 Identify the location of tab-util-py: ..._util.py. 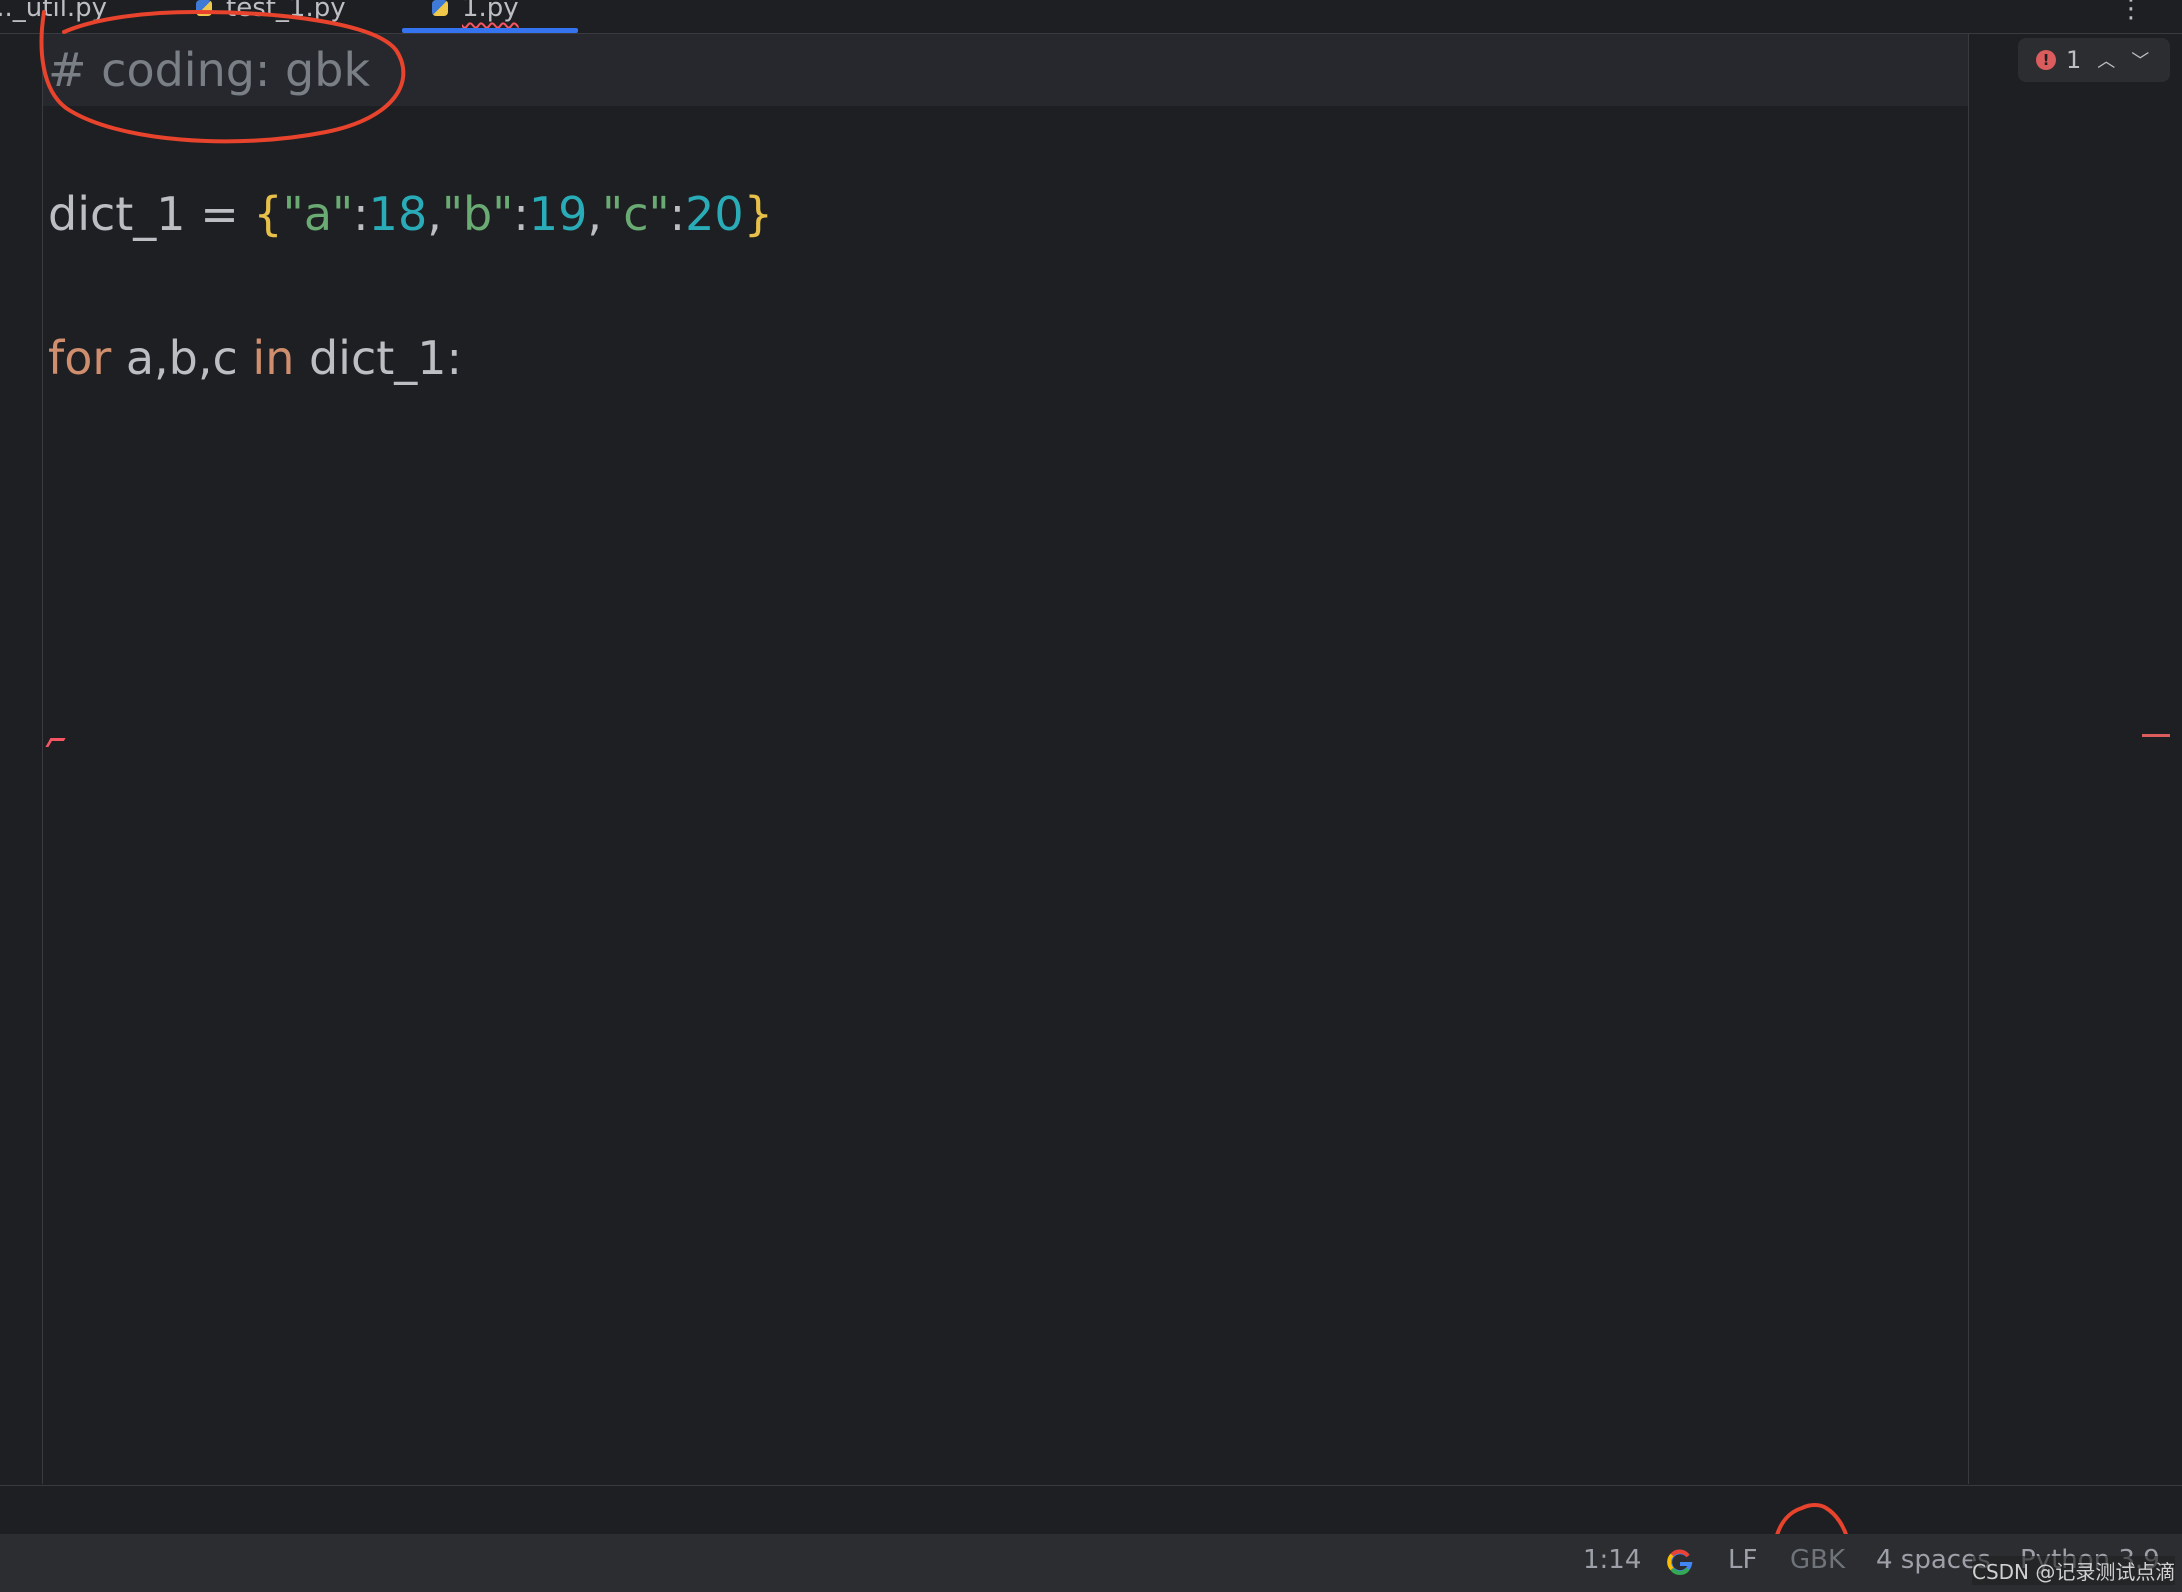
(53, 16).